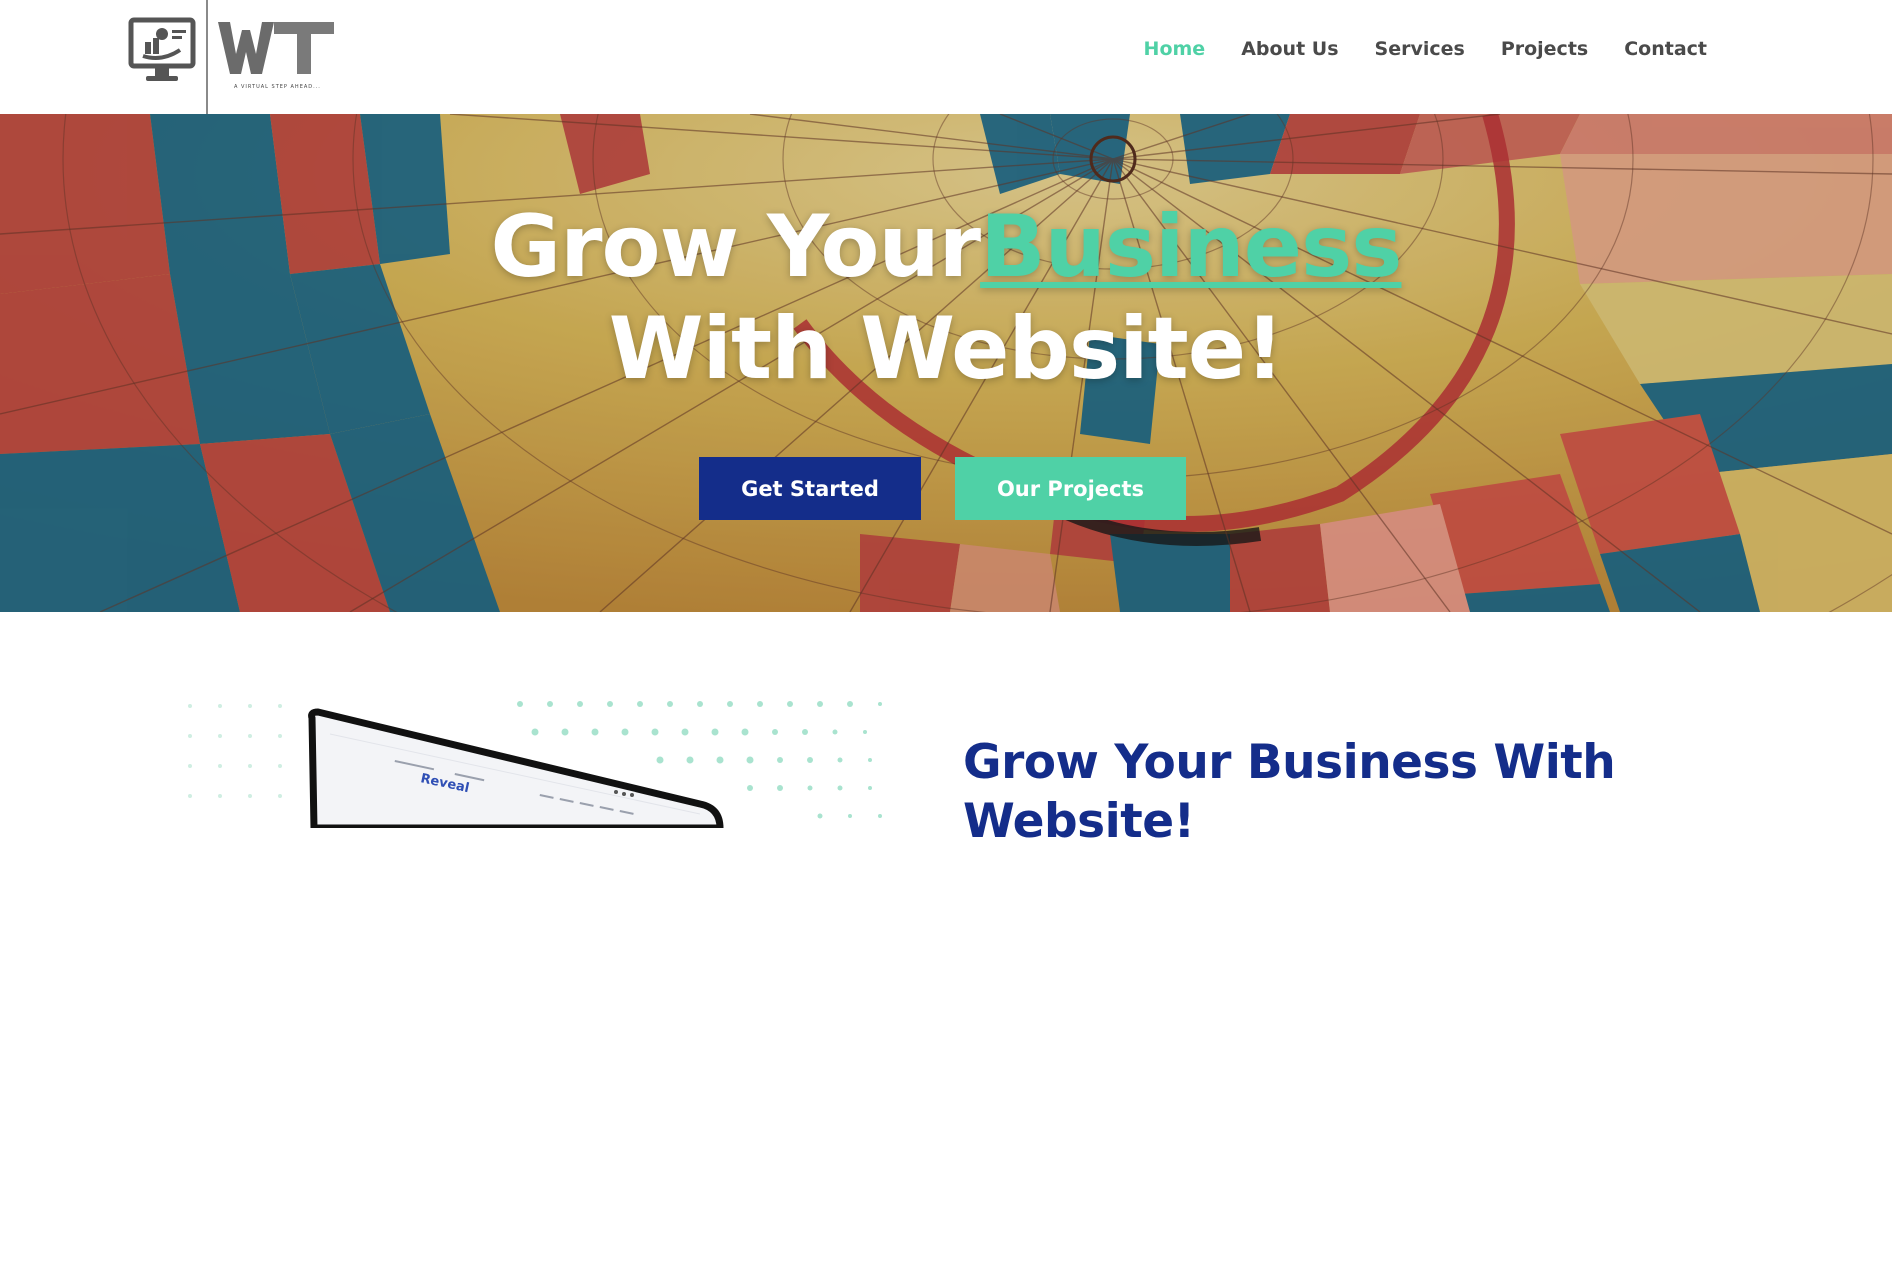 The height and width of the screenshot is (1280, 1892). I want to click on nav-about-us: About Us, so click(1289, 49).